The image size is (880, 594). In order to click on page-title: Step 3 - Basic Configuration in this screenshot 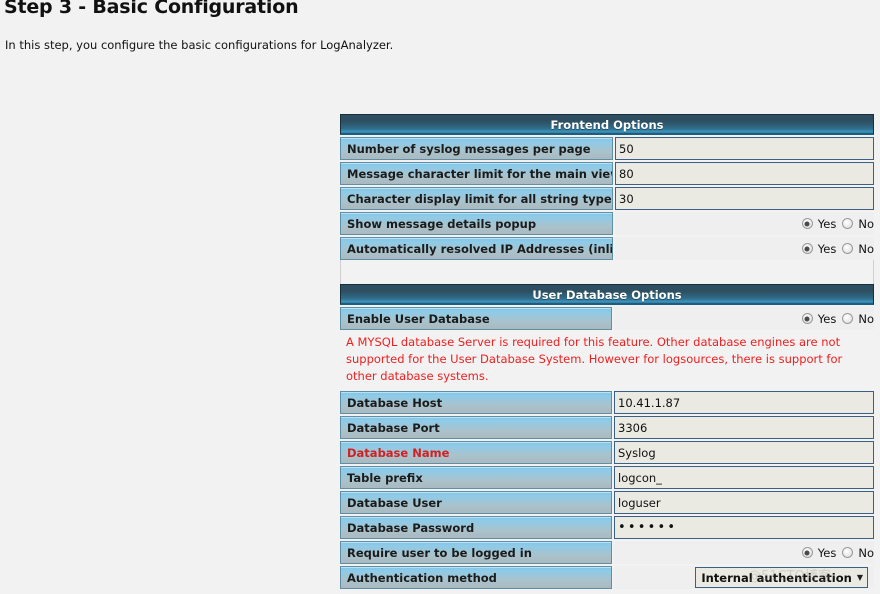, I will do `click(151, 9)`.